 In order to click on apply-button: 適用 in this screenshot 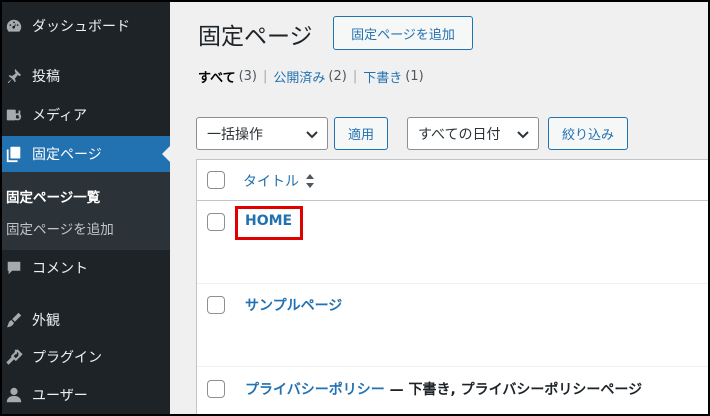, I will do `click(361, 133)`.